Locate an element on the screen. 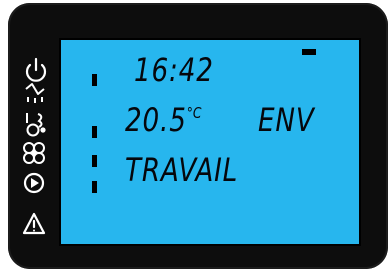  play-icon is located at coordinates (34, 183).